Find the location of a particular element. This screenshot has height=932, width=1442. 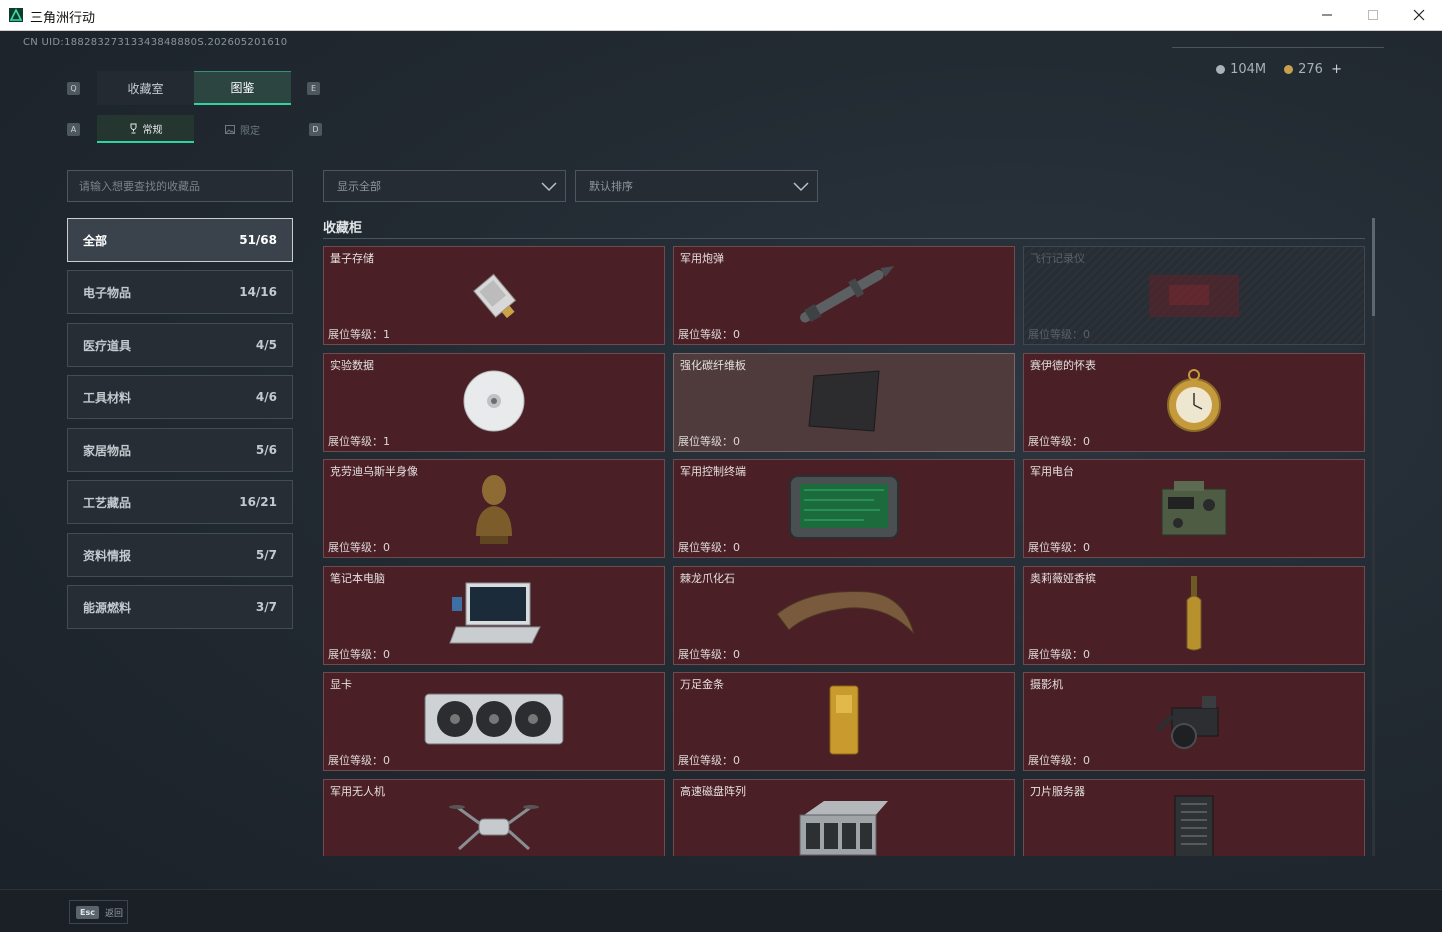

category-intel: 资料情报 5/7 is located at coordinates (180, 555).